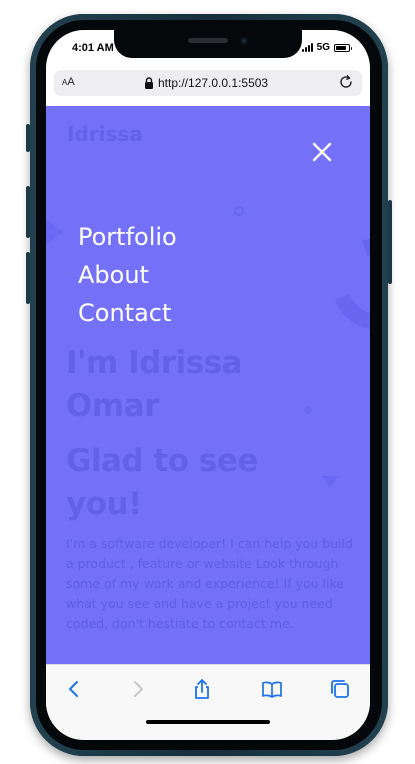 The image size is (415, 764). Describe the element at coordinates (343, 284) in the screenshot. I see `decorative-ring` at that location.